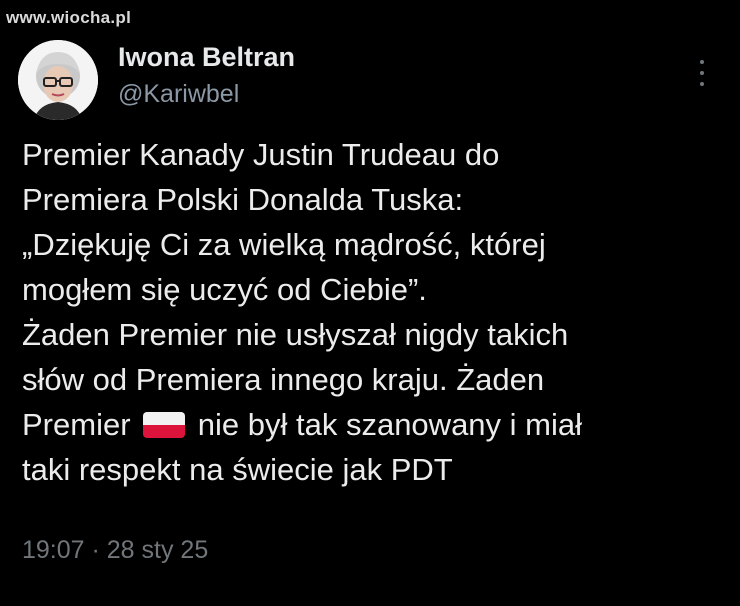 The image size is (740, 606). I want to click on avatar-image, so click(58, 80).